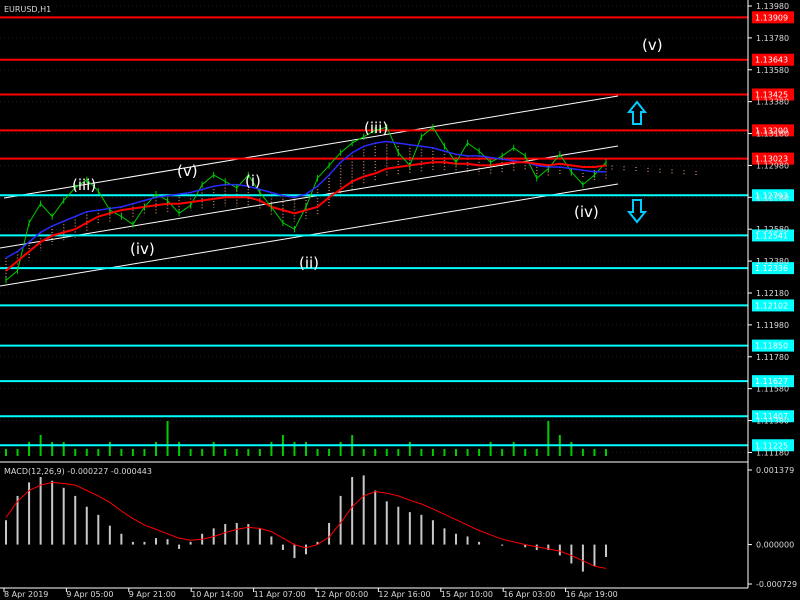 The width and height of the screenshot is (800, 600). I want to click on price-tick-label: 1.12180, so click(772, 293).